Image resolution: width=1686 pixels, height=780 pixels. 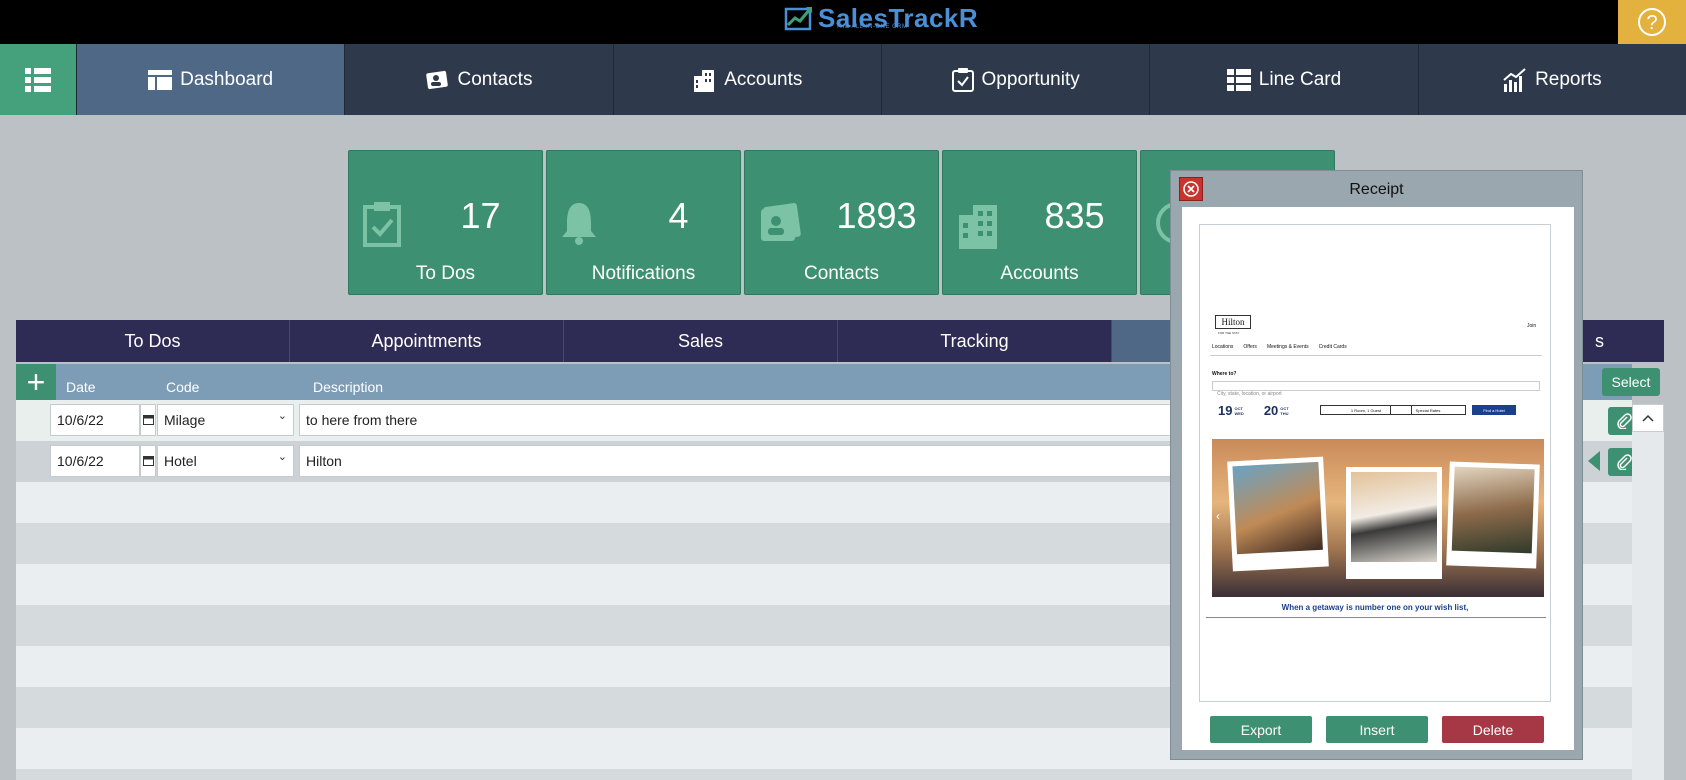 What do you see at coordinates (798, 19) in the screenshot?
I see `trend-chart-icon` at bounding box center [798, 19].